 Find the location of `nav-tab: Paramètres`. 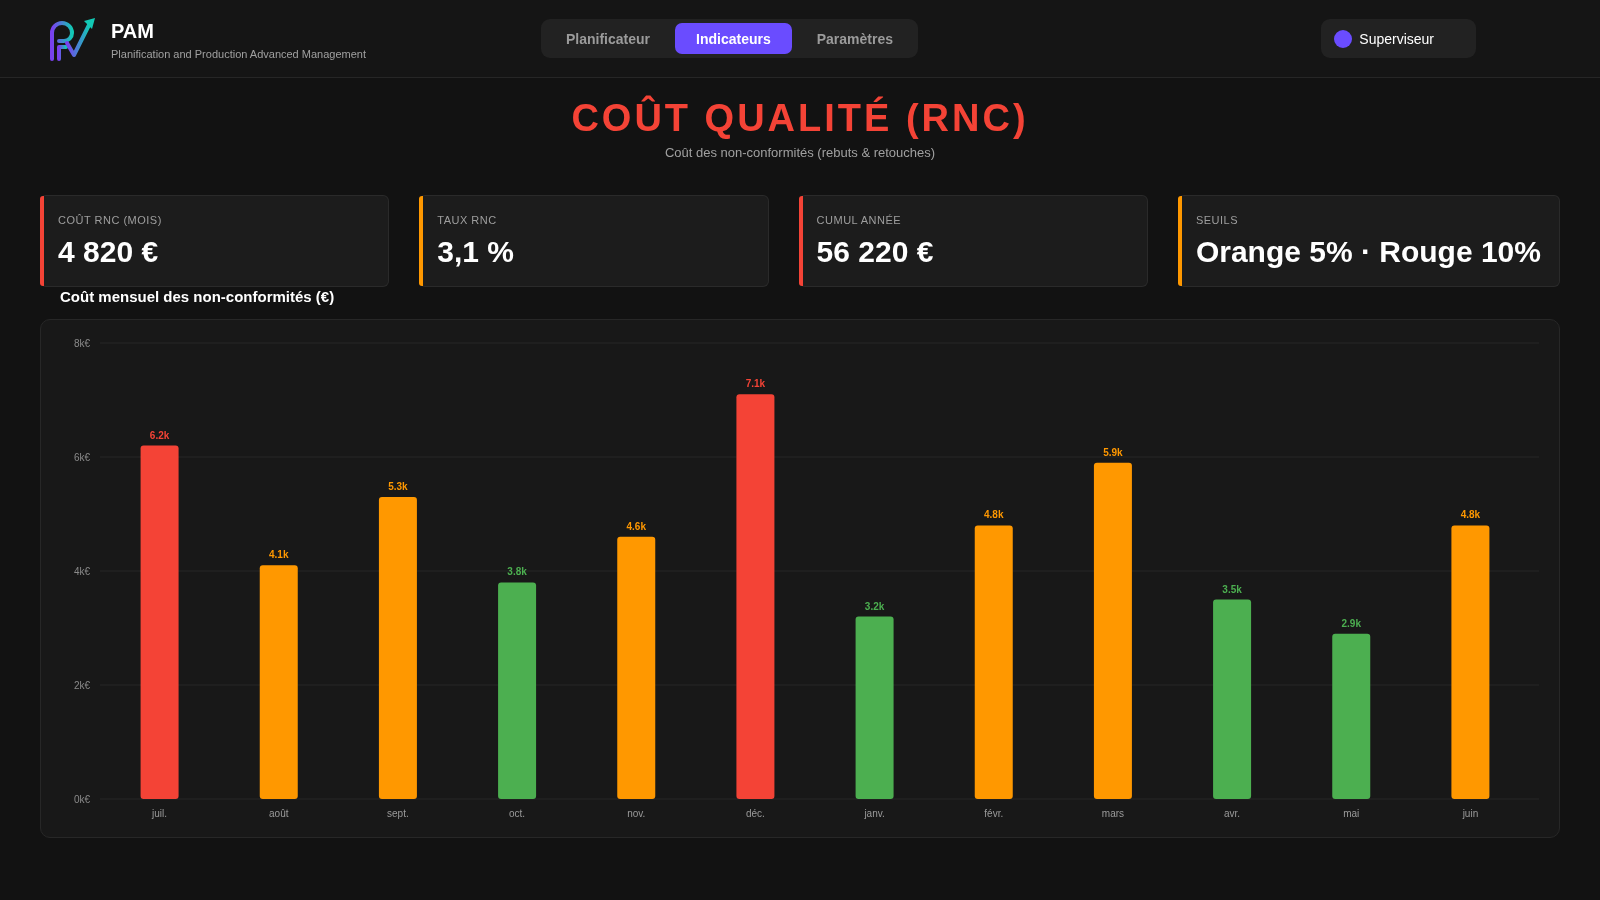

nav-tab: Paramètres is located at coordinates (854, 38).